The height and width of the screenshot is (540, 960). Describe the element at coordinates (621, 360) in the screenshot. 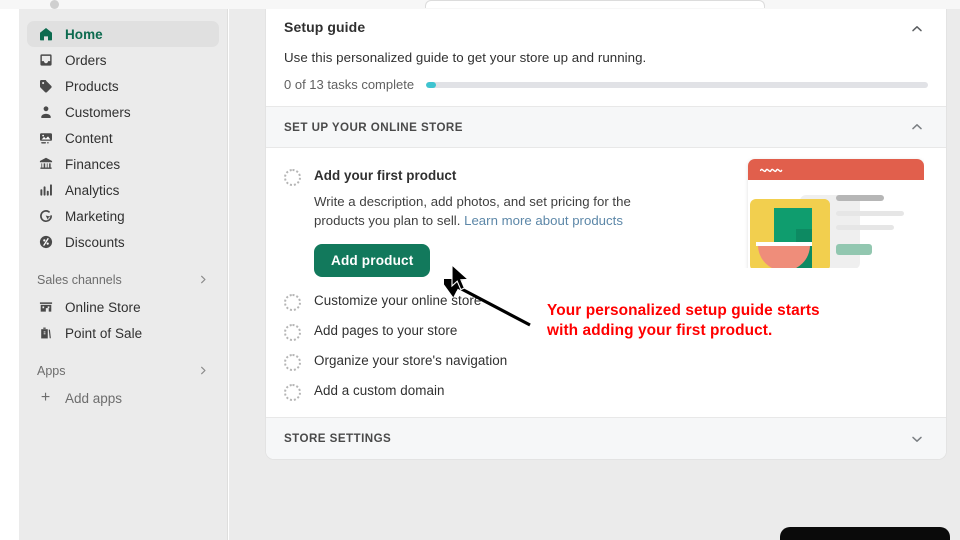

I see `task-content: Organize your store's navigation` at that location.